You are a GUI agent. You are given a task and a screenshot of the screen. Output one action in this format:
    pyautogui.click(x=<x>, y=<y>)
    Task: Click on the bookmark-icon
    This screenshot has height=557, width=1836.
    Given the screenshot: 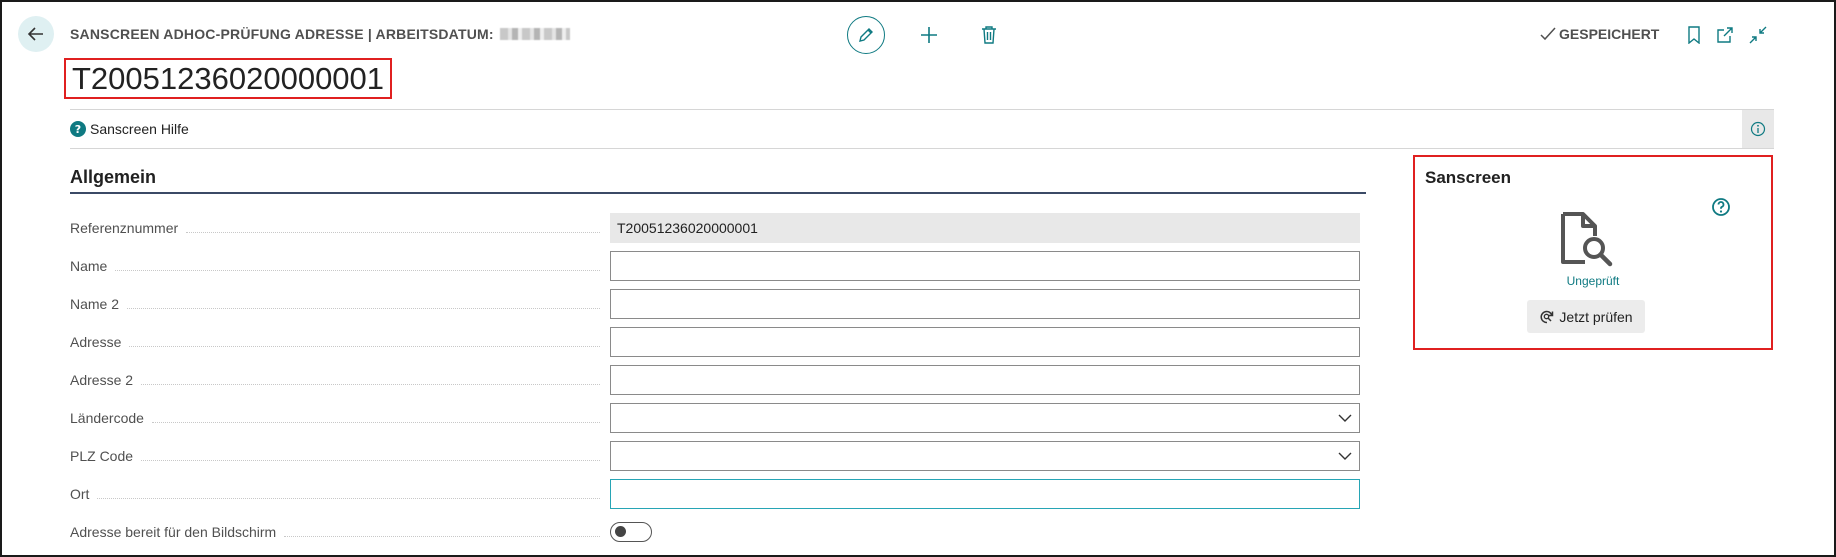 What is the action you would take?
    pyautogui.click(x=1694, y=35)
    